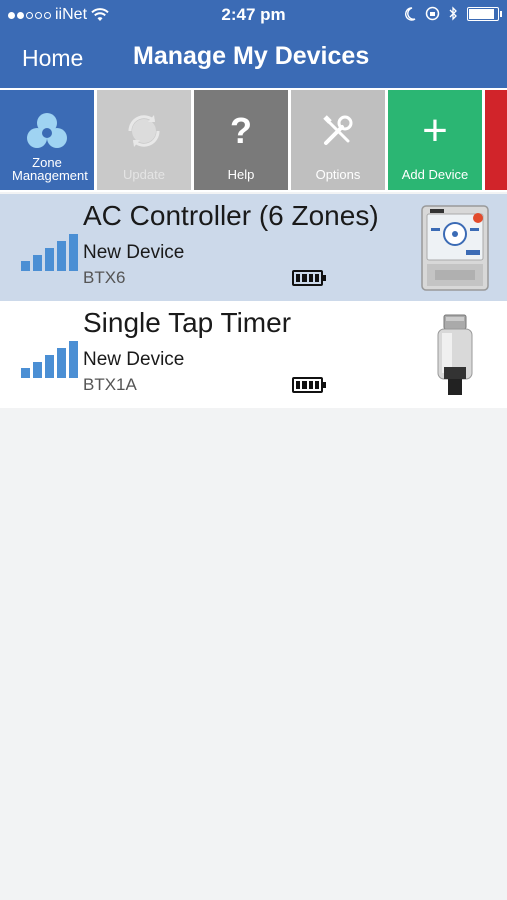 The height and width of the screenshot is (900, 507). Describe the element at coordinates (241, 130) in the screenshot. I see `help-icon: ?` at that location.